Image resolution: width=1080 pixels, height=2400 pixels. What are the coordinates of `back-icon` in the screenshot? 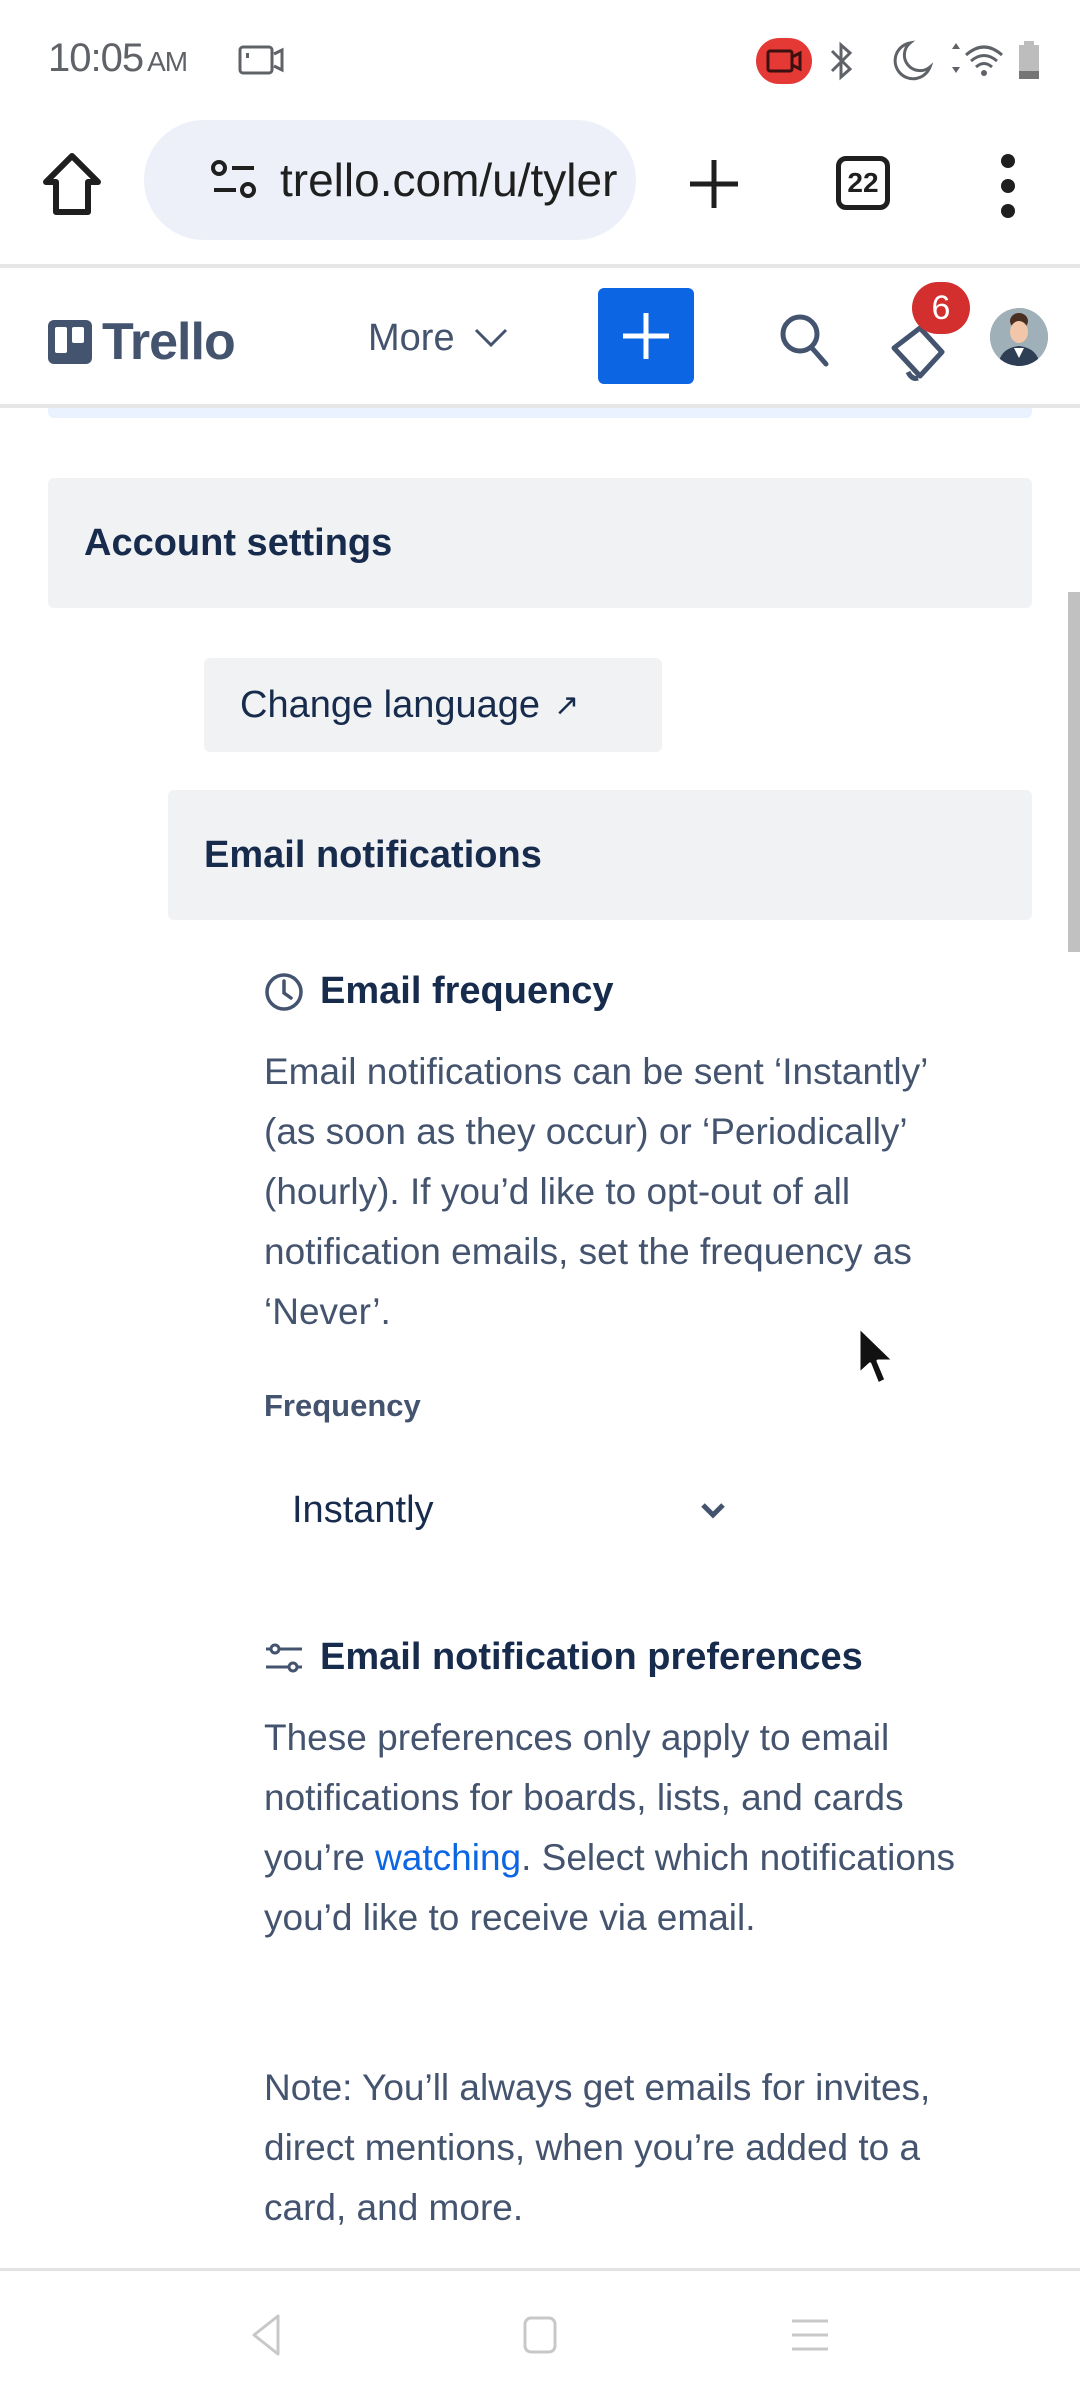 It's located at (266, 2335).